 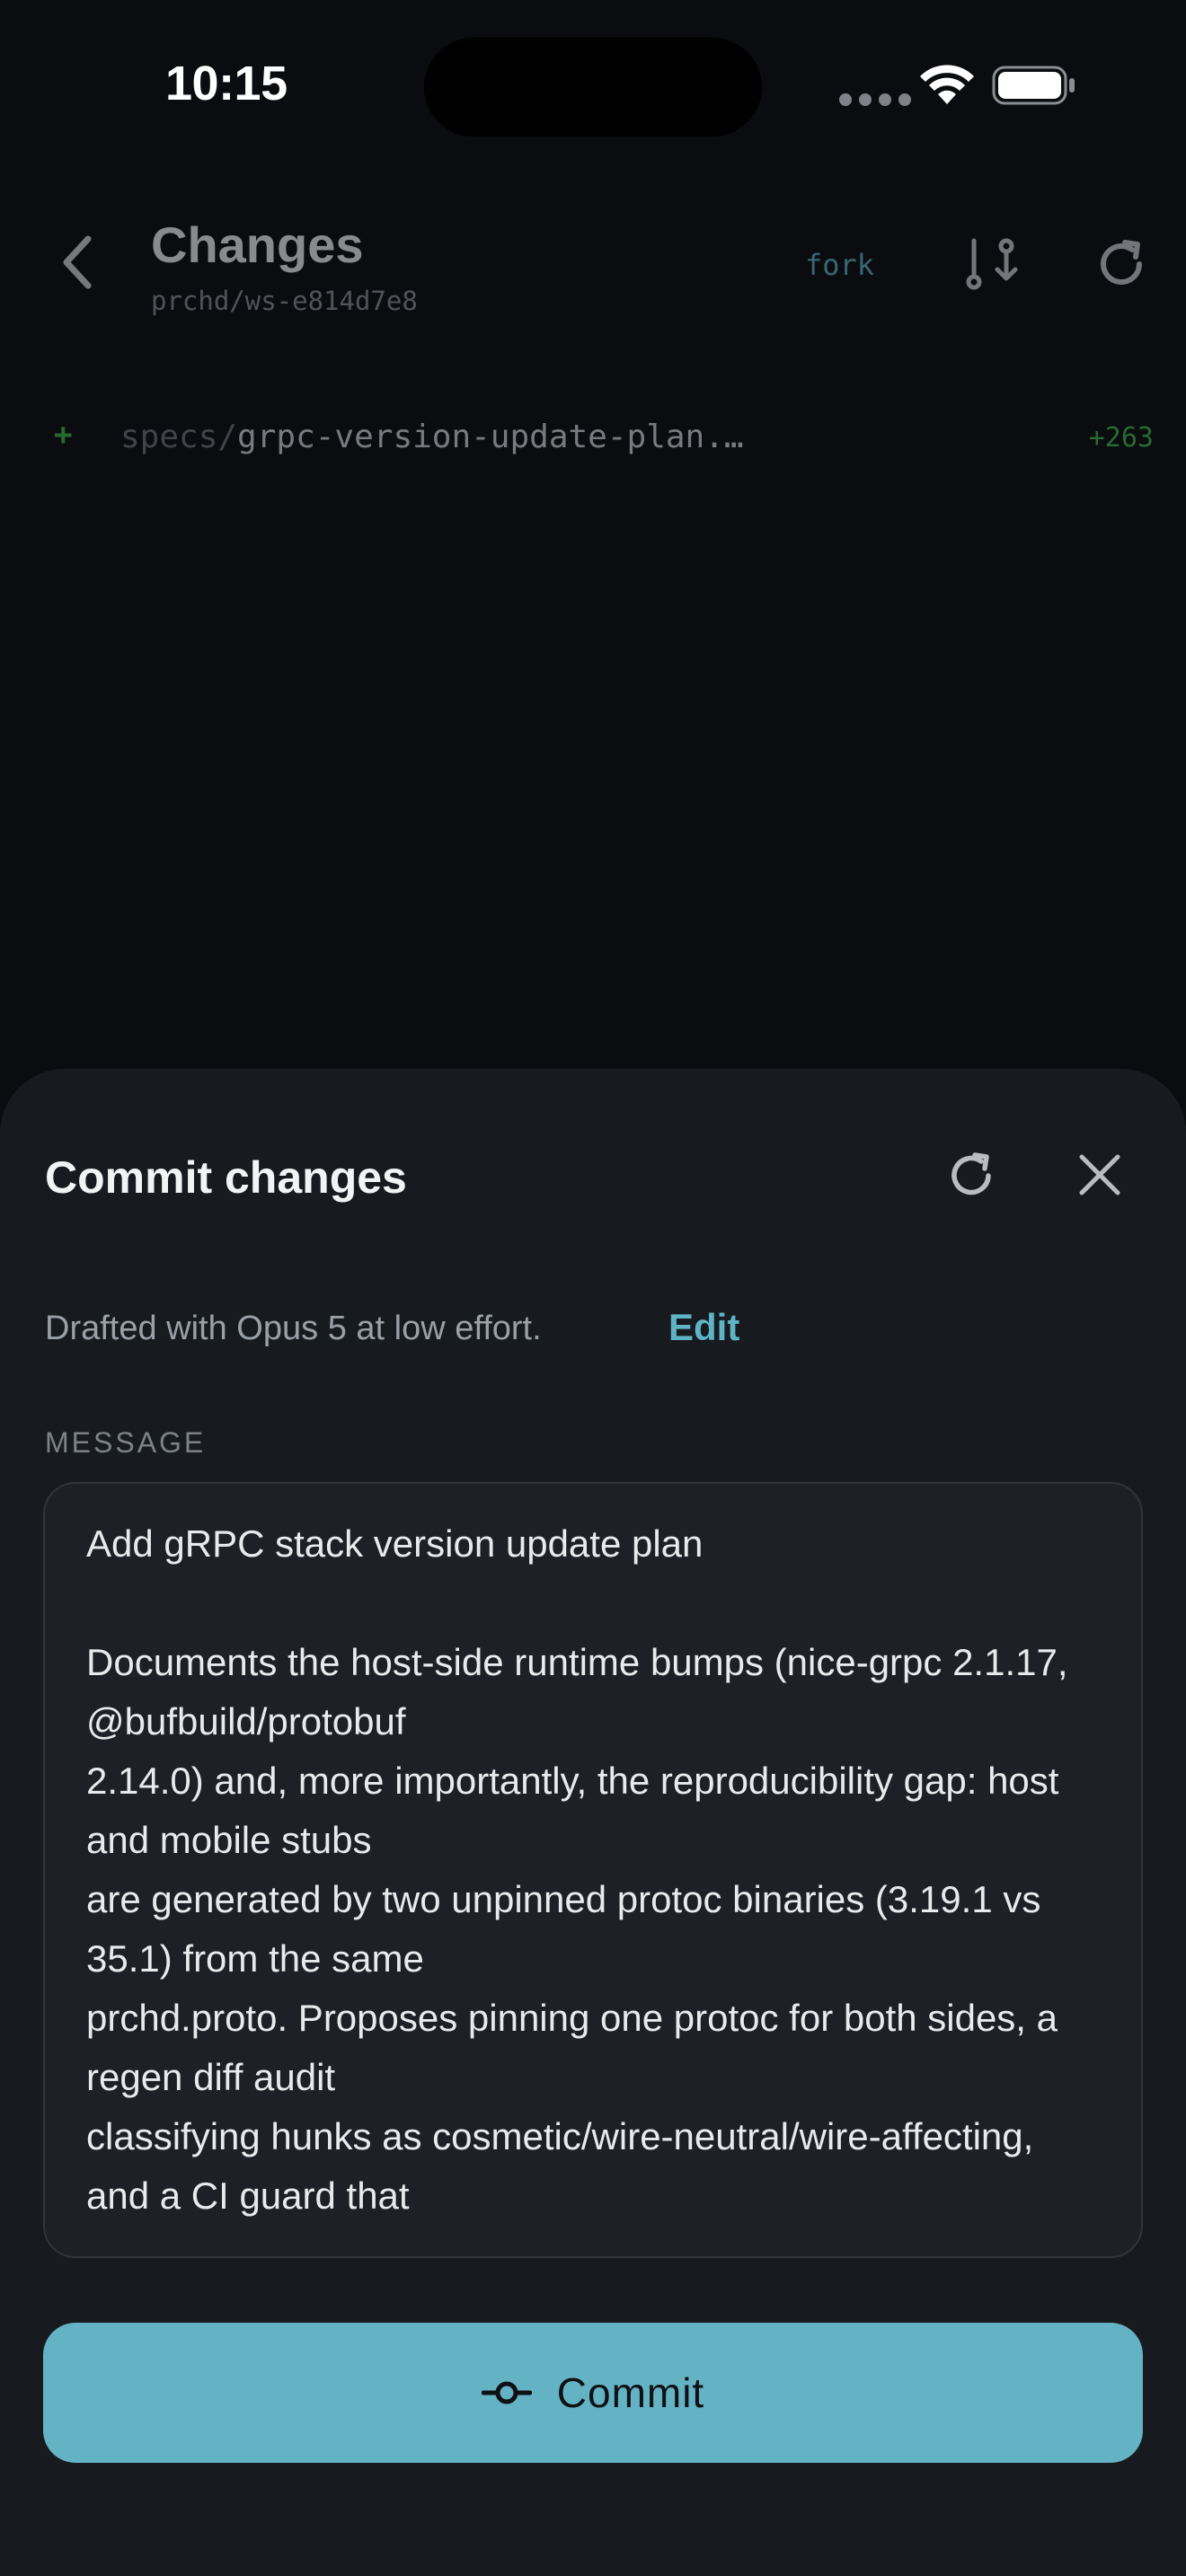 I want to click on regenerate-icon, so click(x=971, y=1176).